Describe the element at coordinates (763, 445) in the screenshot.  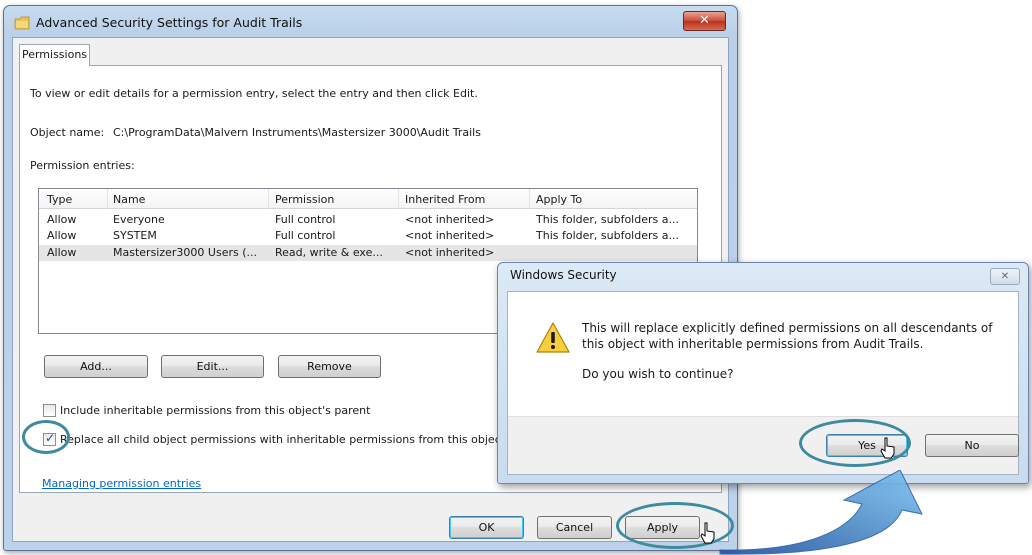
I see `dialog-button-bar: Yes No` at that location.